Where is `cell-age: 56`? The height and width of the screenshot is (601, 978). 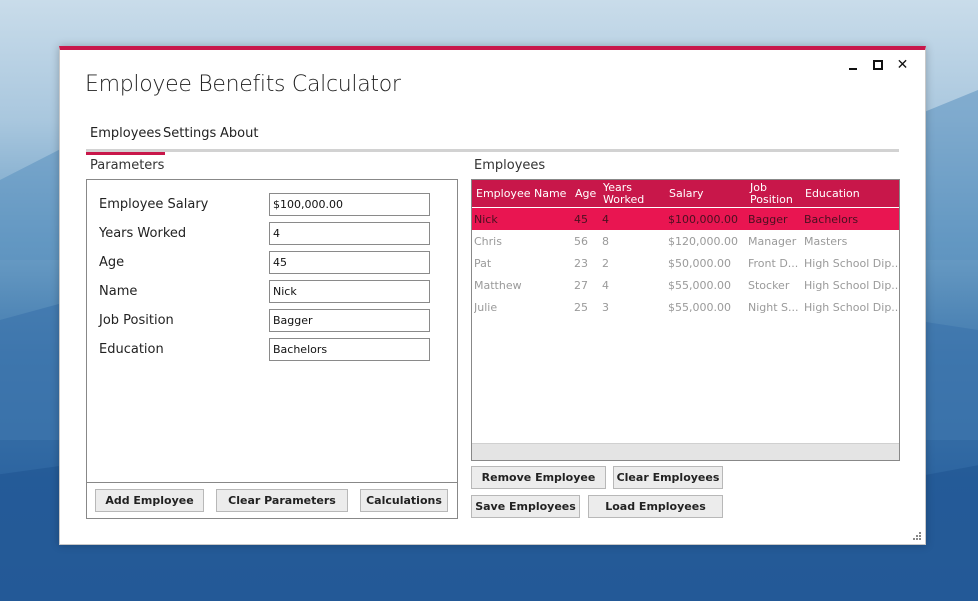
cell-age: 56 is located at coordinates (581, 241).